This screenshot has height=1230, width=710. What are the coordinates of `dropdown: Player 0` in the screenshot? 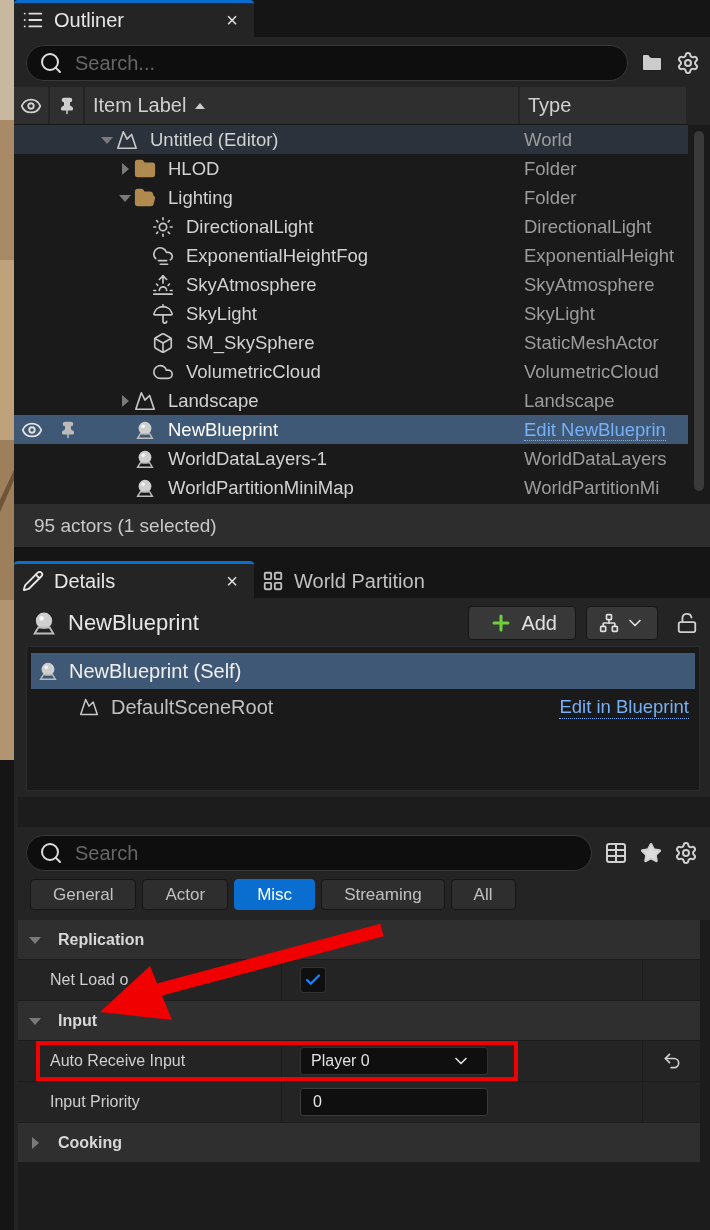 It's located at (394, 1061).